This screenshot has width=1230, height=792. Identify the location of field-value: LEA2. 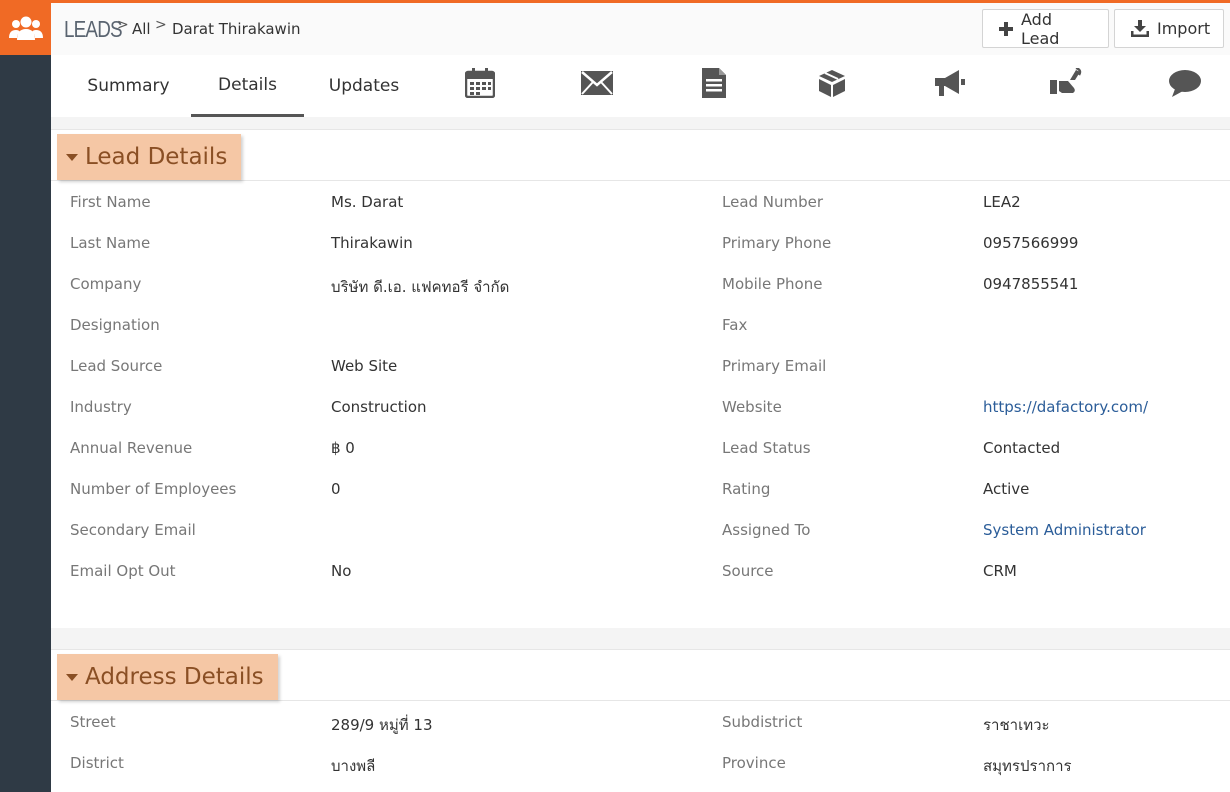
(1002, 202).